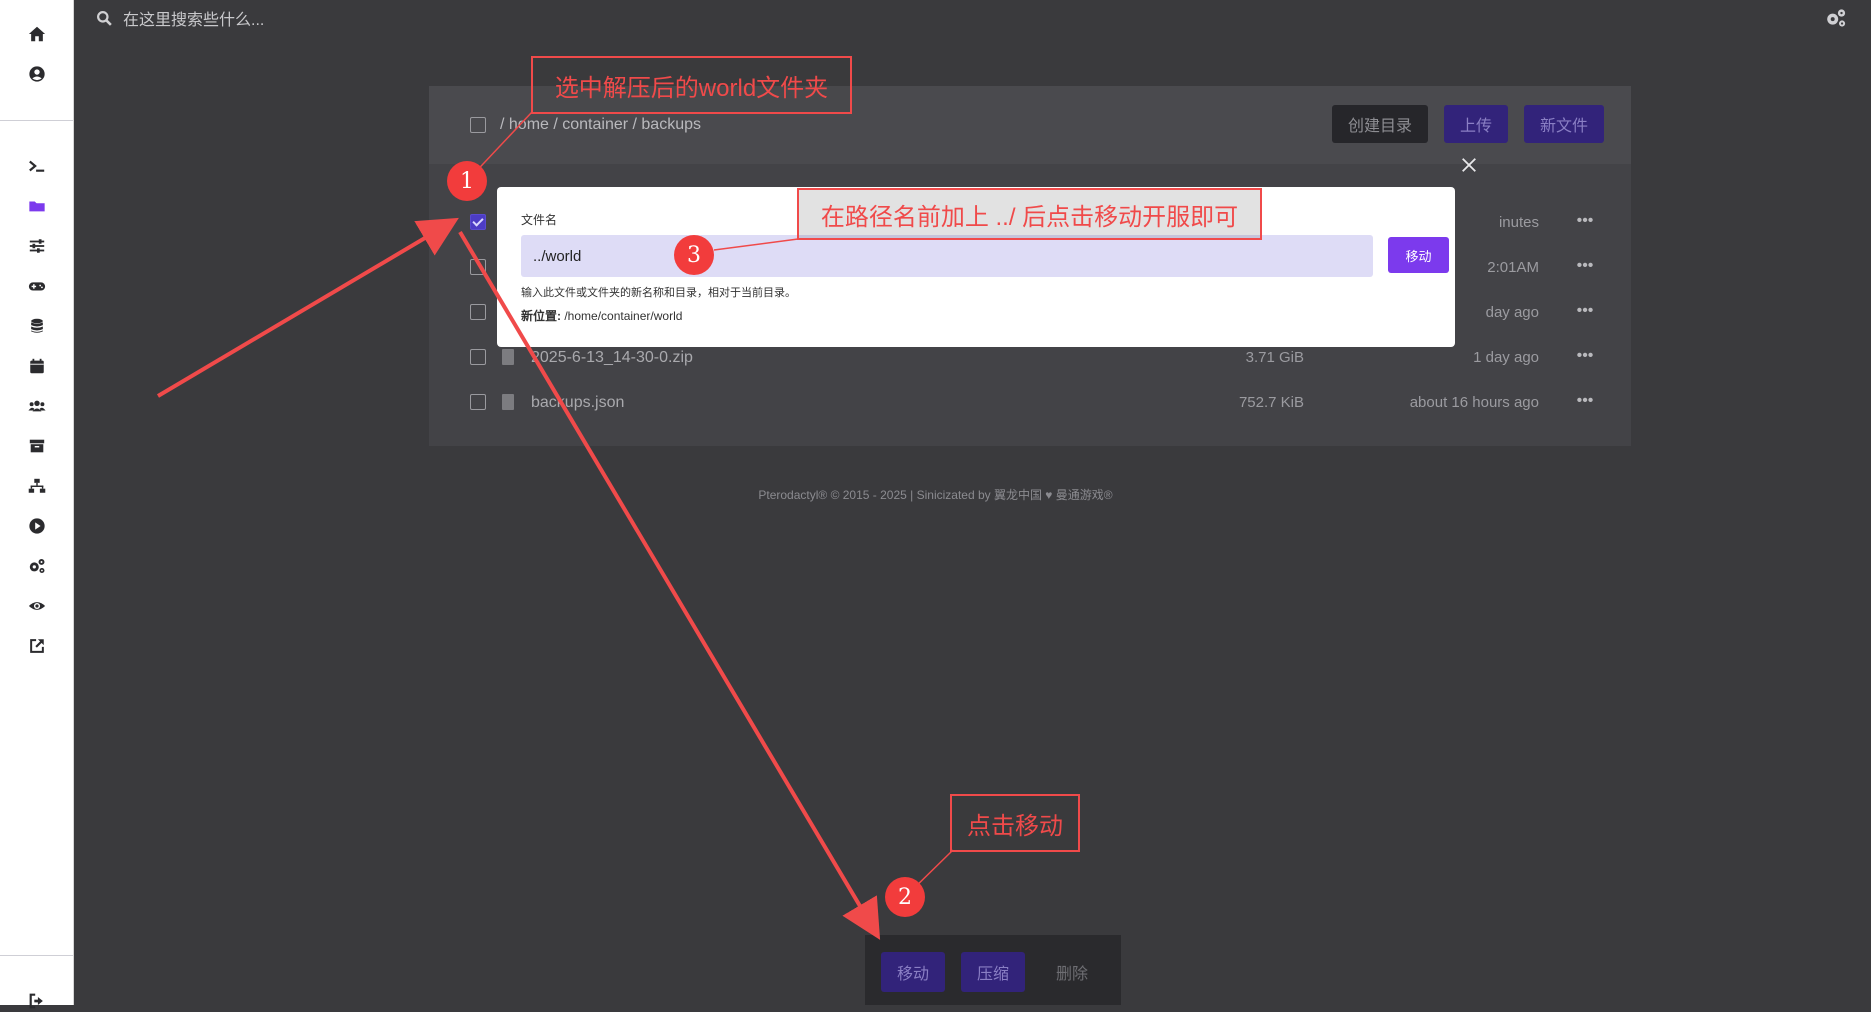 The height and width of the screenshot is (1012, 1871). What do you see at coordinates (467, 181) in the screenshot?
I see `step-badge-1: 1` at bounding box center [467, 181].